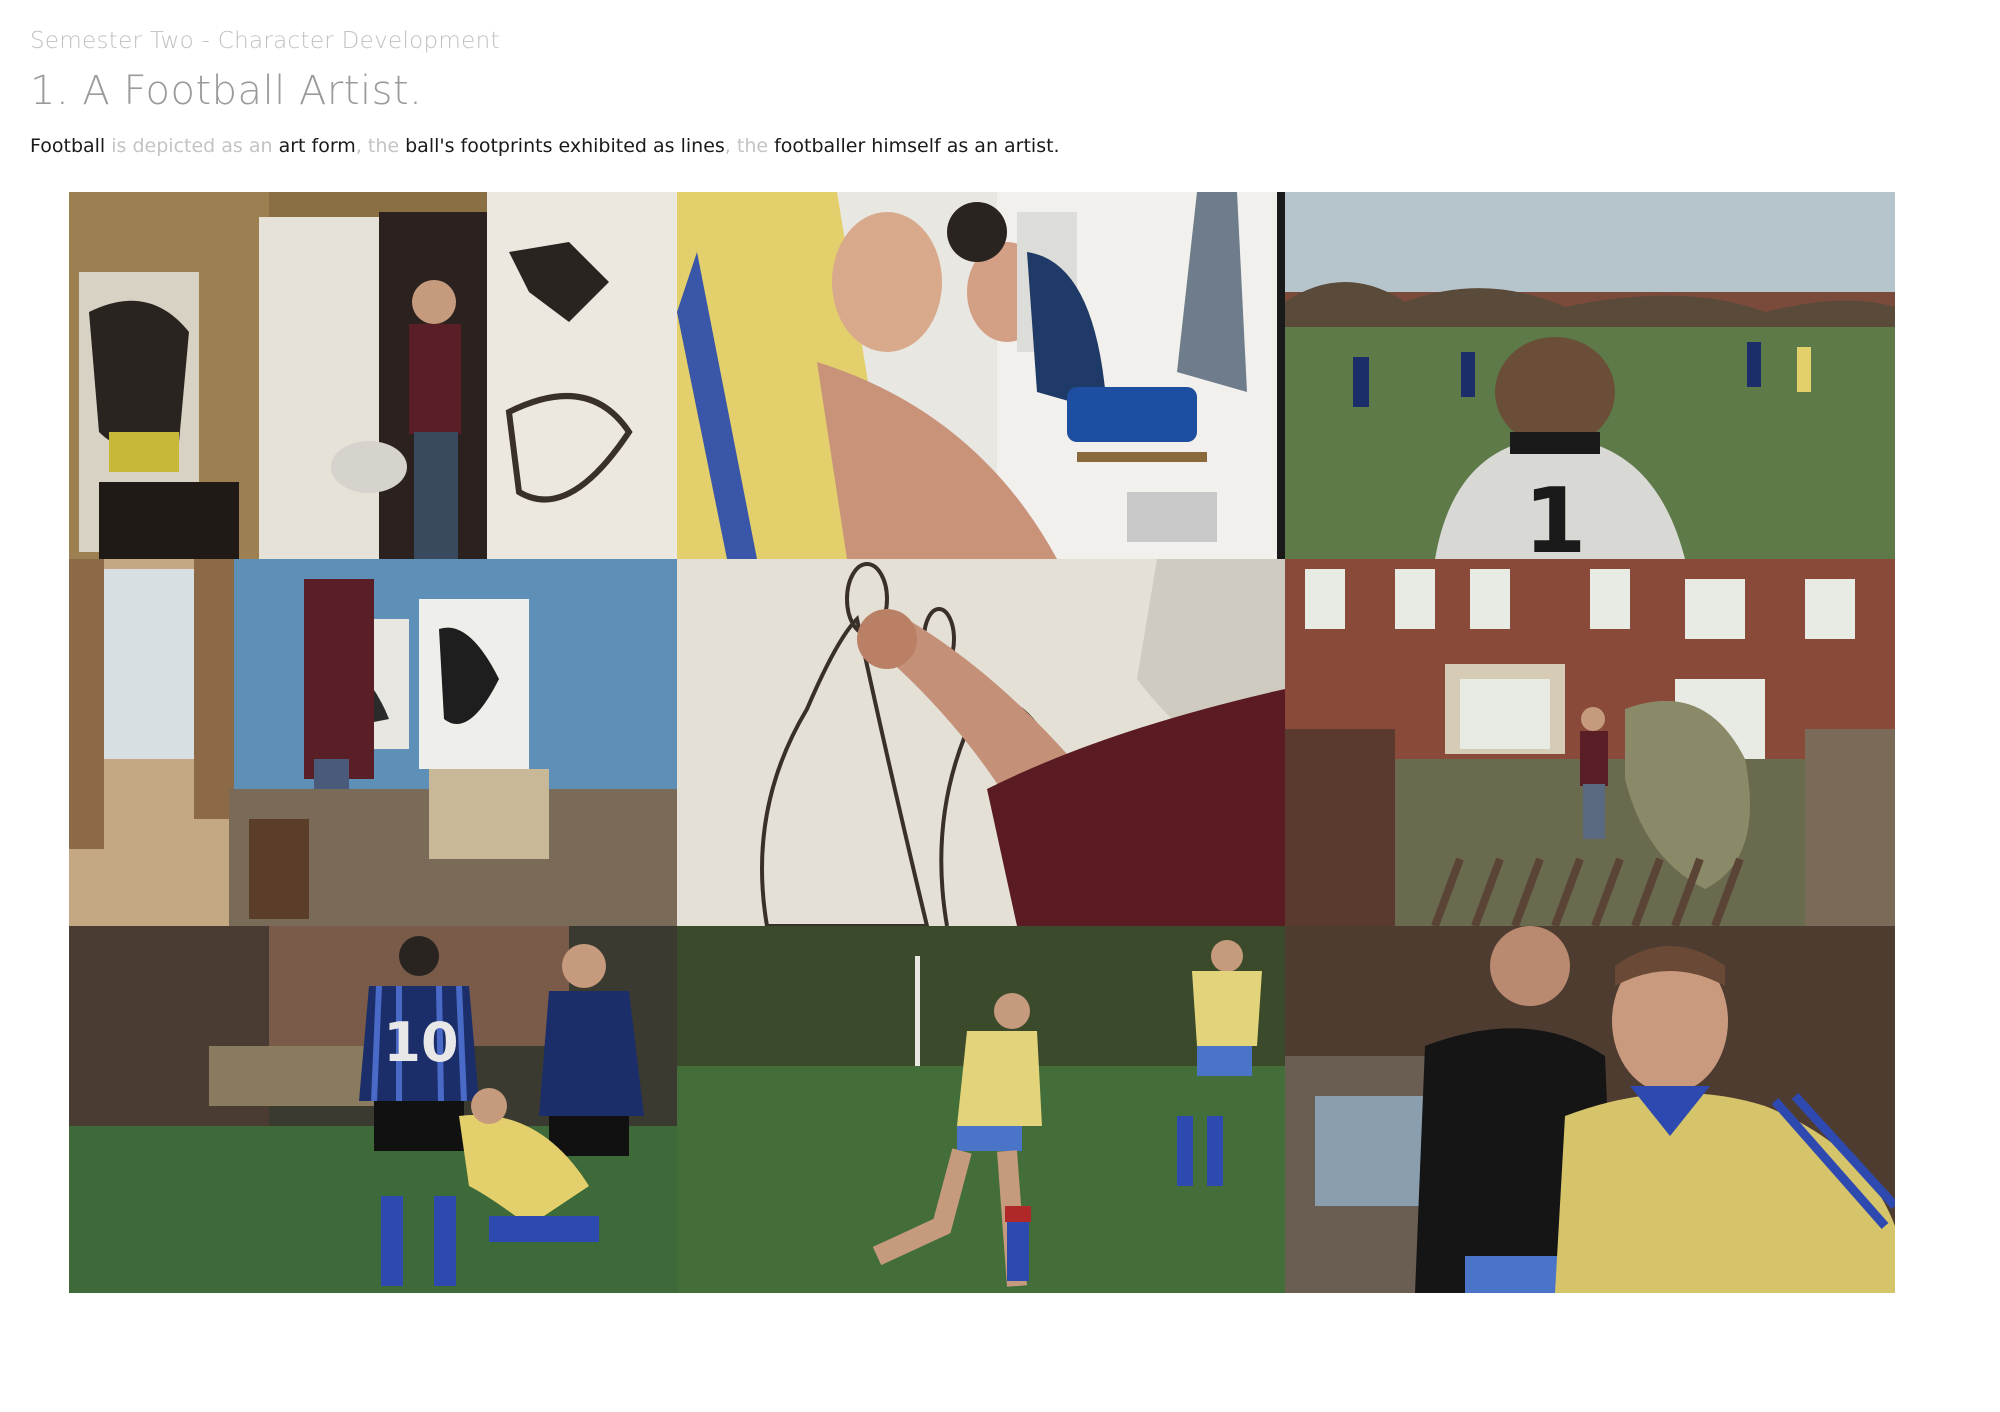 This screenshot has width=2000, height=1412. What do you see at coordinates (565, 146) in the screenshot?
I see `caption-part: ball's footprints exhibited as lines` at bounding box center [565, 146].